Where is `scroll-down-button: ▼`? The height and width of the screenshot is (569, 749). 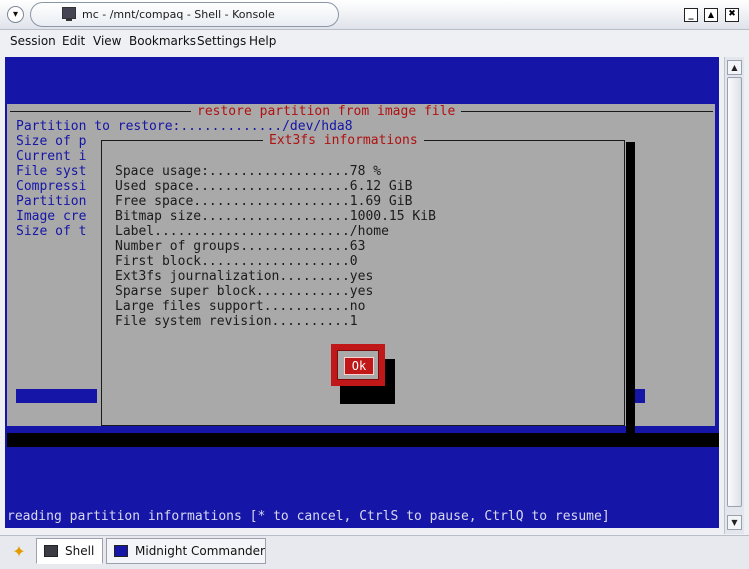
scroll-down-button: ▼ is located at coordinates (734, 522).